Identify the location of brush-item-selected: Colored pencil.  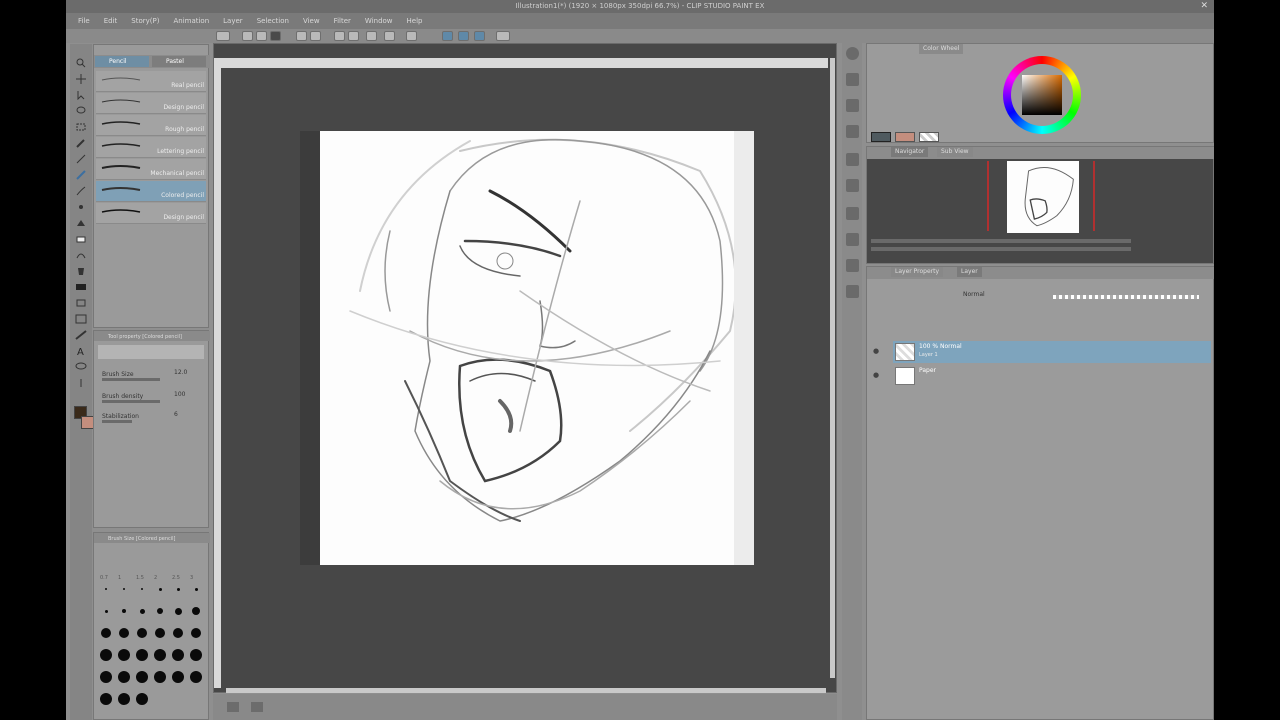
(151, 191).